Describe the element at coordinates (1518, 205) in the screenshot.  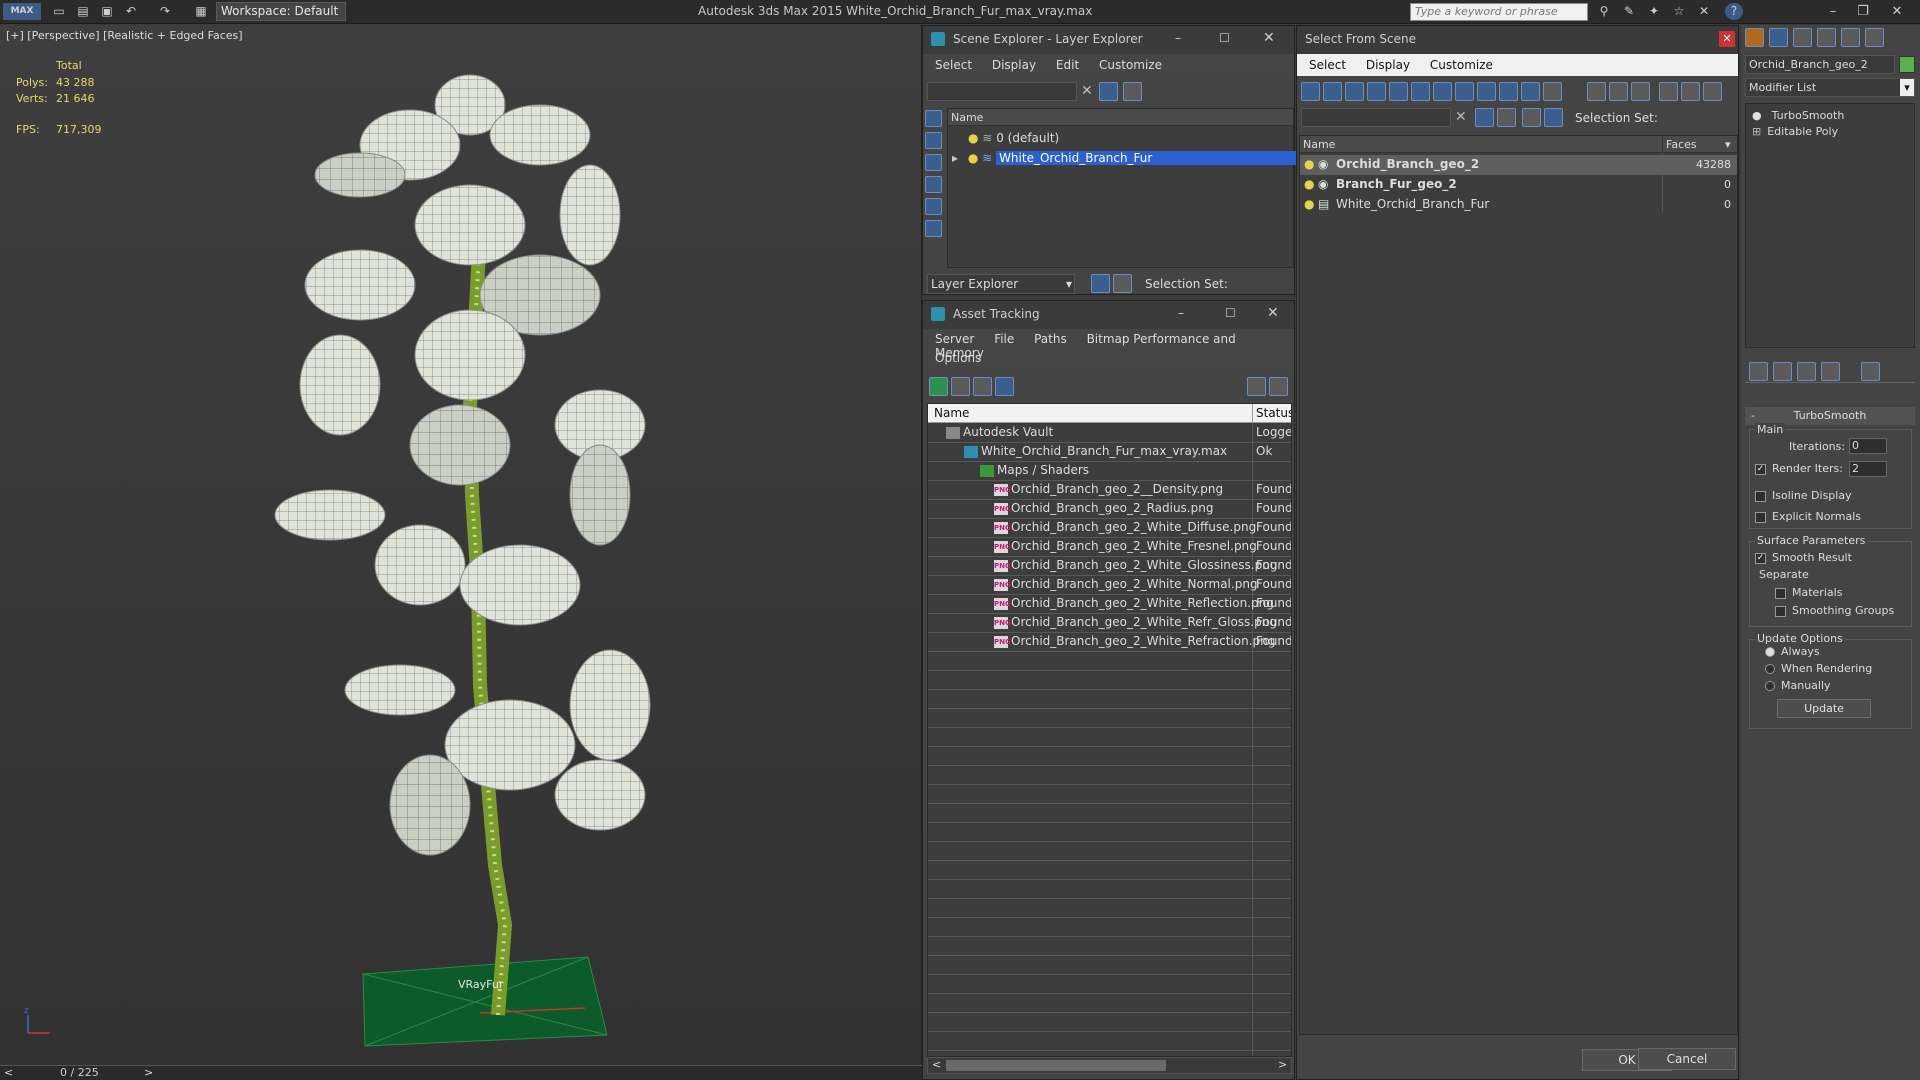
I see `object-row: ● ▤ White_Orchid_Branch_Fur 0` at that location.